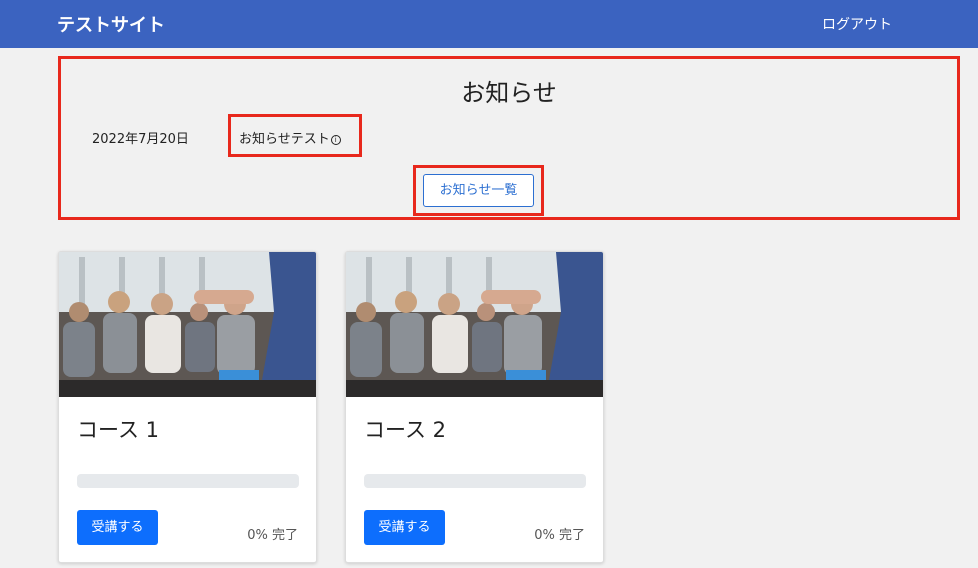 The height and width of the screenshot is (568, 978). I want to click on notice-list-button: お知らせ一覧, so click(478, 190).